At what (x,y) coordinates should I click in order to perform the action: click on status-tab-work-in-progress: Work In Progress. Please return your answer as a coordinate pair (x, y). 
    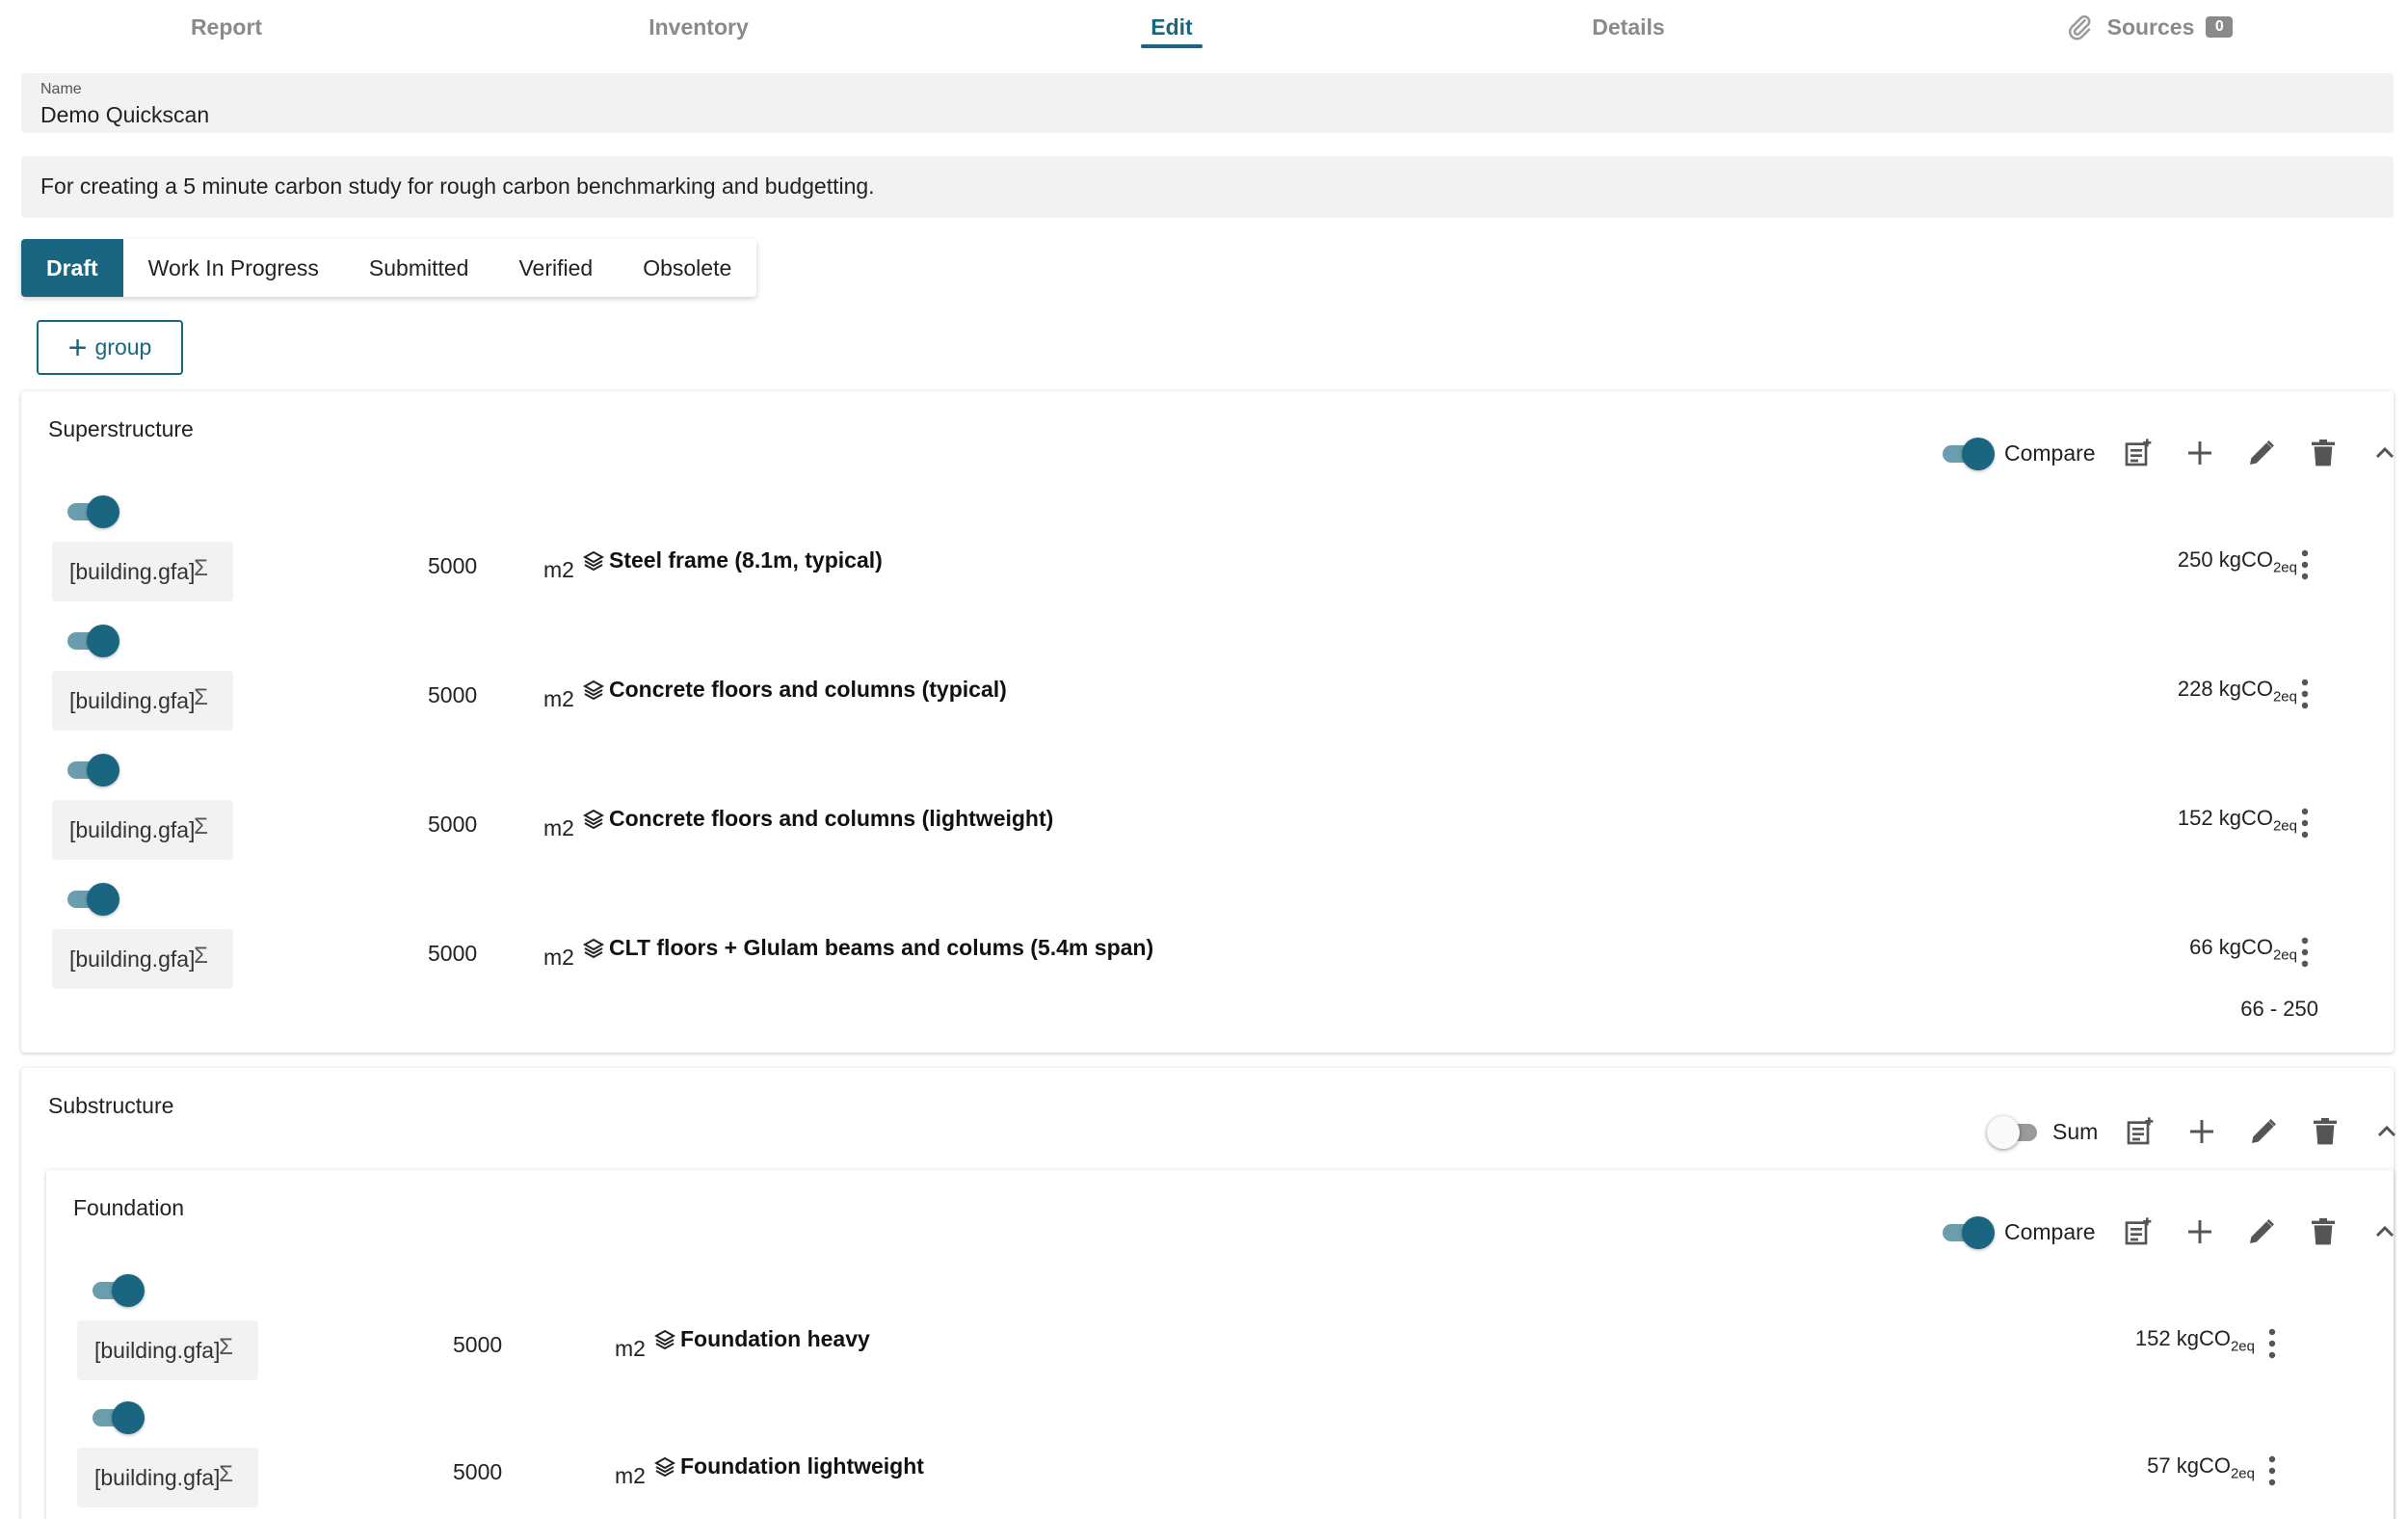
    Looking at the image, I should click on (234, 268).